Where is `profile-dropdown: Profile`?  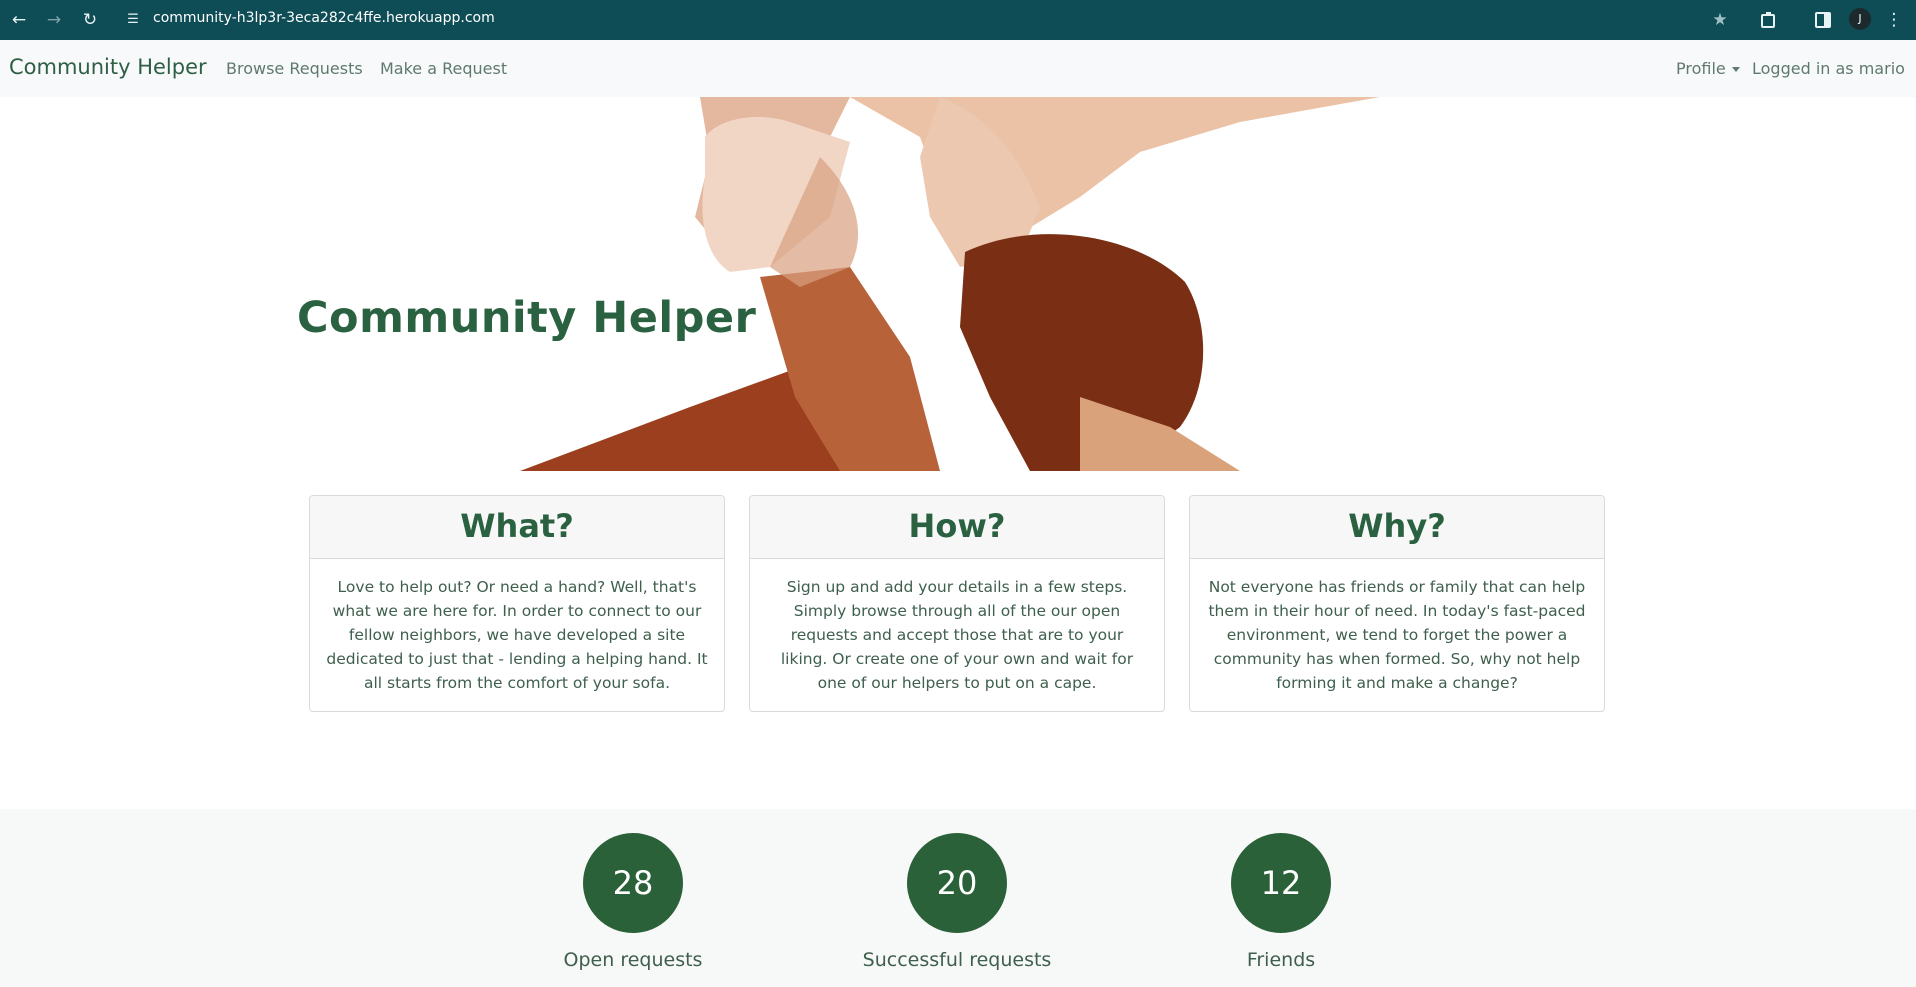
profile-dropdown: Profile is located at coordinates (1708, 68).